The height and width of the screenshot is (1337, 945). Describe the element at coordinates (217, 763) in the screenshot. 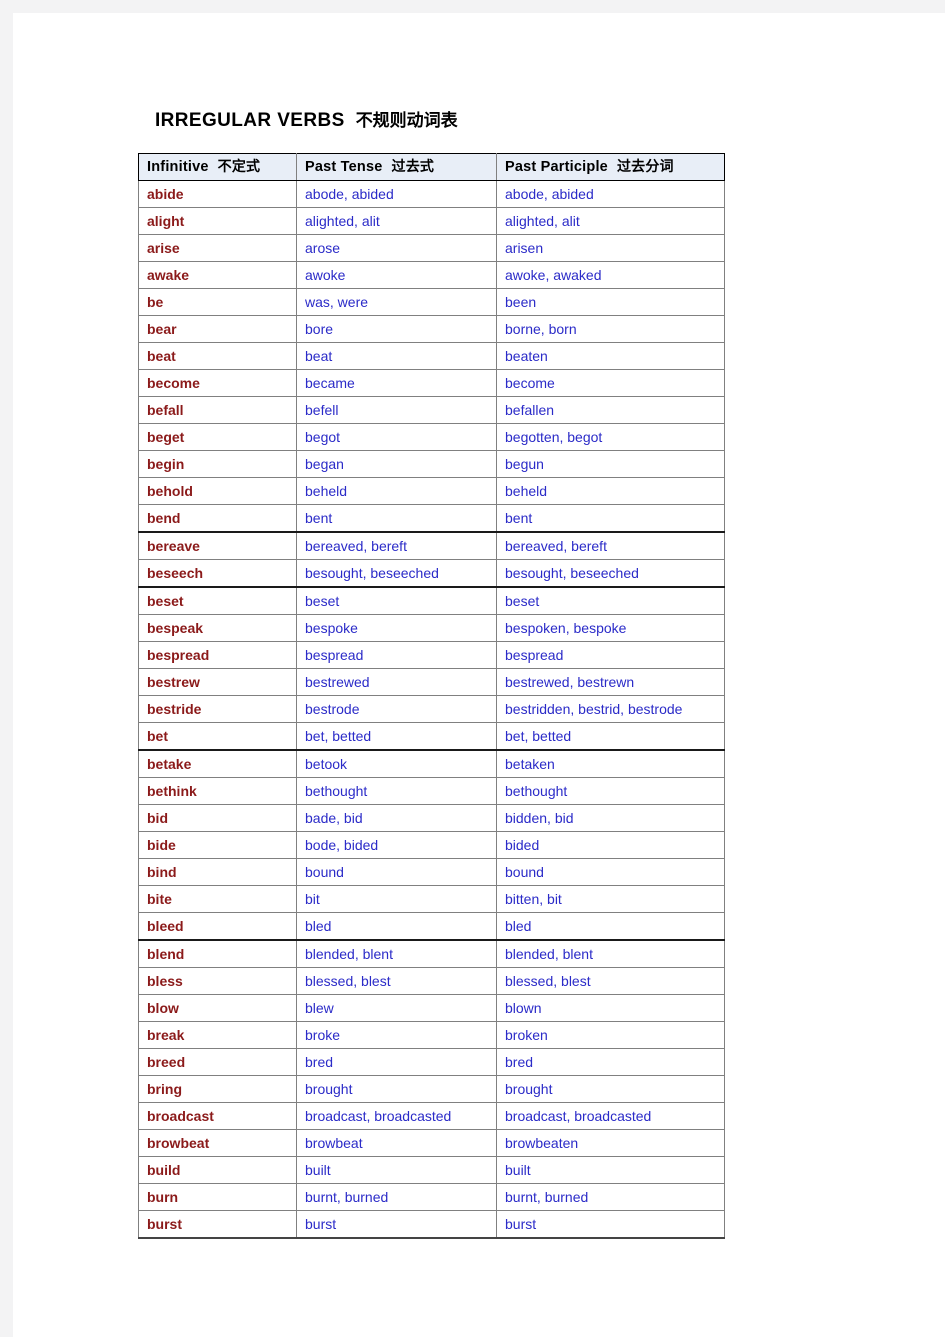

I see `cell-infinitive: betake` at that location.